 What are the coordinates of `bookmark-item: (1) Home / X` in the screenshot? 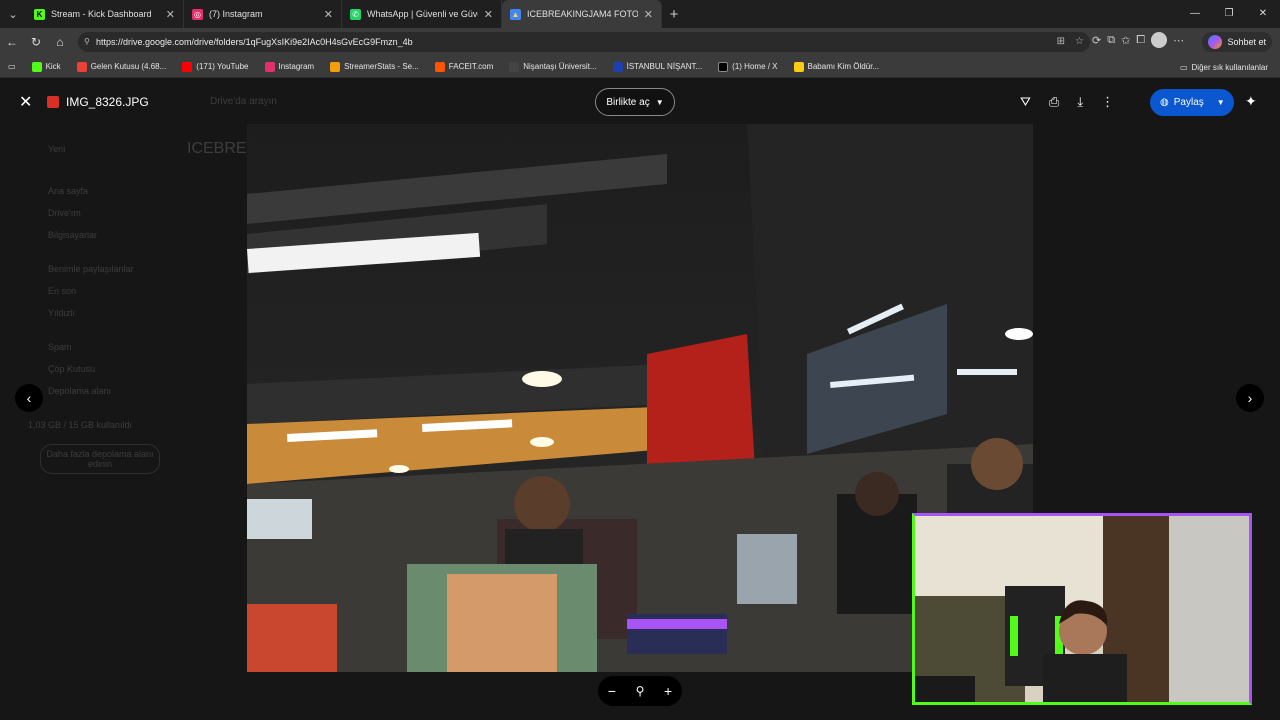 It's located at (747, 66).